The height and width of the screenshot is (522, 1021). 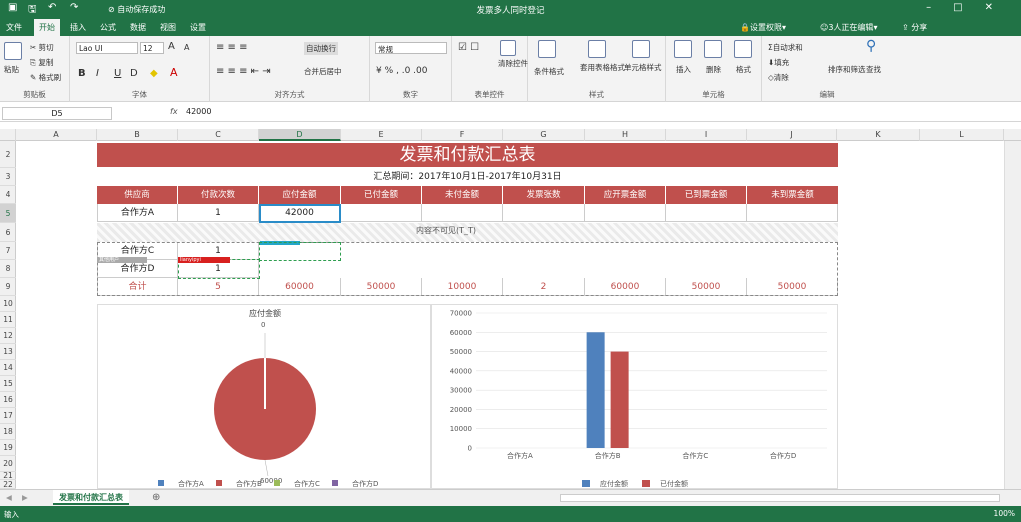 What do you see at coordinates (8, 213) in the screenshot?
I see `row-header: 5` at bounding box center [8, 213].